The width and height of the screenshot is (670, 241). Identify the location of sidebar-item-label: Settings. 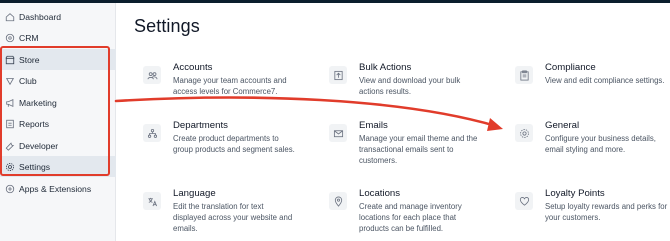
(35, 166).